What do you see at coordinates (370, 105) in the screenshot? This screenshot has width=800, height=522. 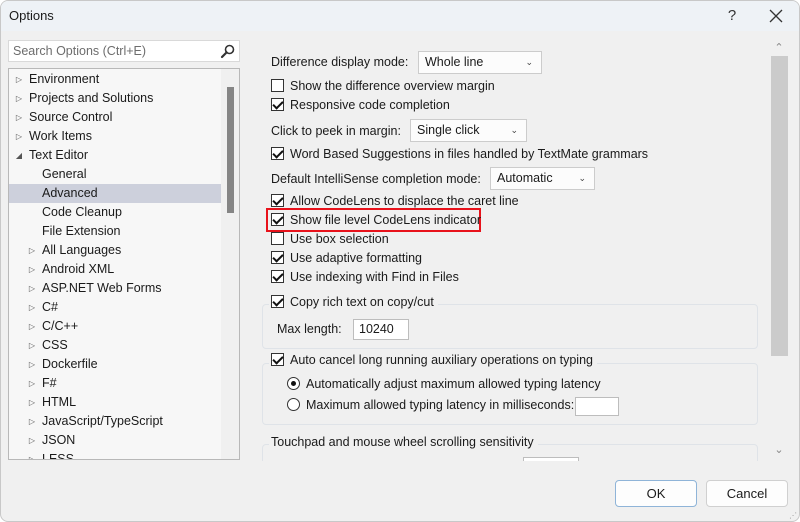 I see `responsive-code-completion-label: Responsive code completion` at bounding box center [370, 105].